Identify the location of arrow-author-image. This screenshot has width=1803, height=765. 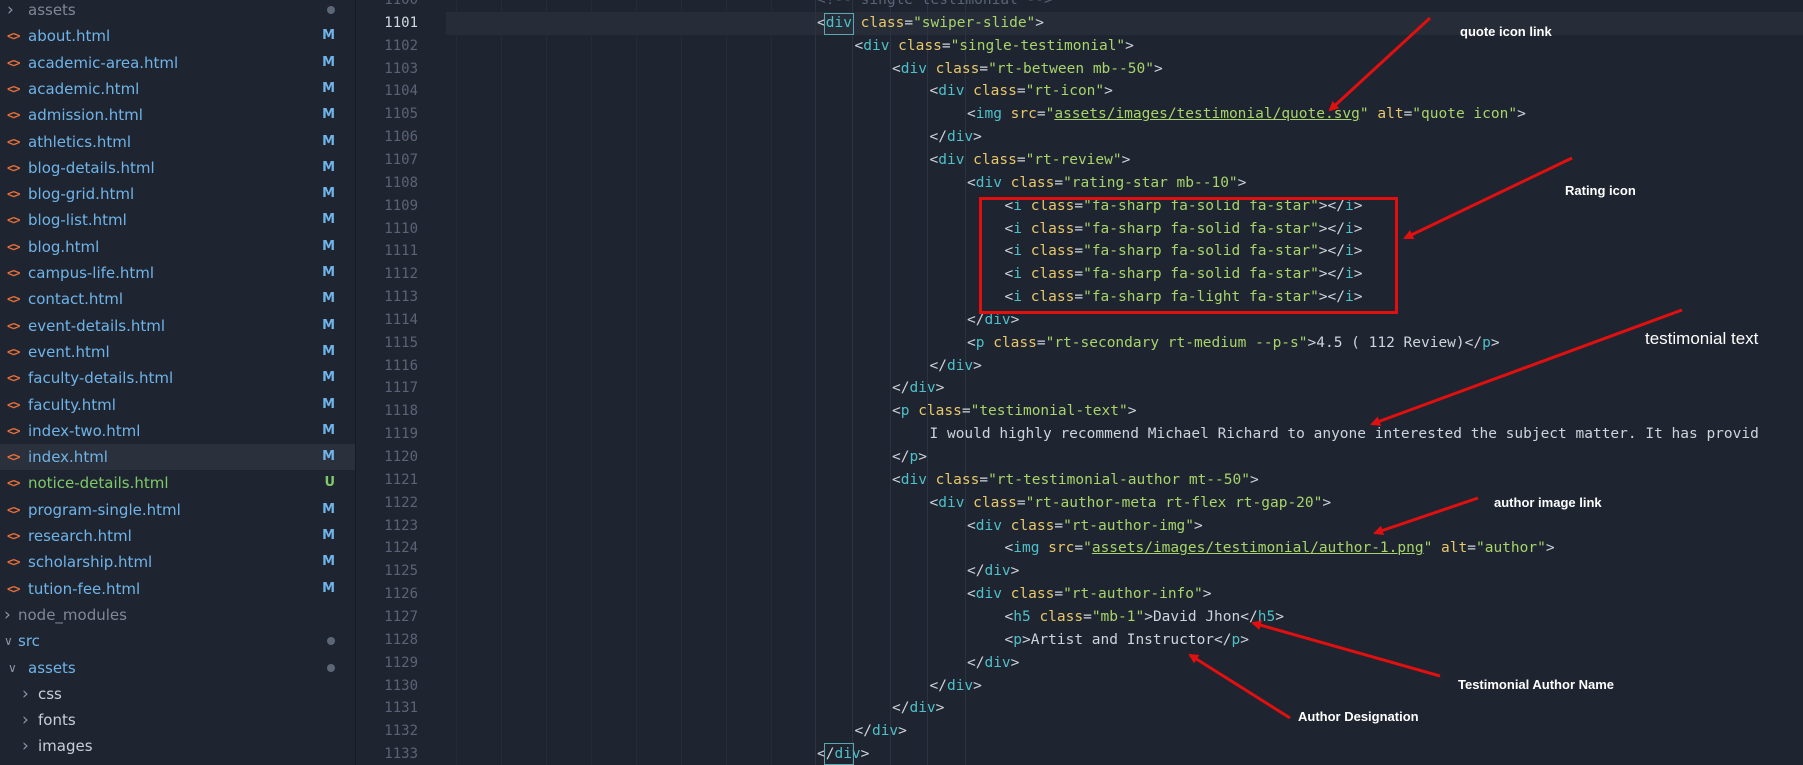
(1426, 516).